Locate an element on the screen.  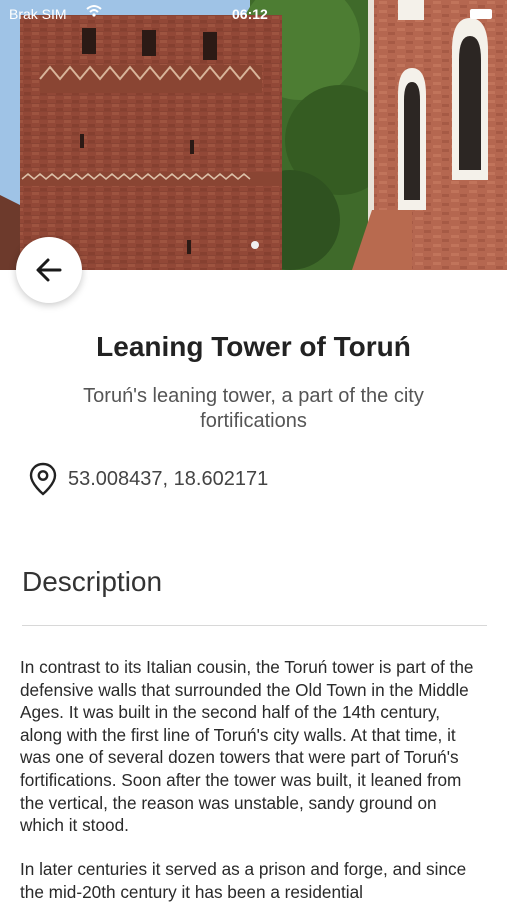
status-time: 06:12 is located at coordinates (250, 14).